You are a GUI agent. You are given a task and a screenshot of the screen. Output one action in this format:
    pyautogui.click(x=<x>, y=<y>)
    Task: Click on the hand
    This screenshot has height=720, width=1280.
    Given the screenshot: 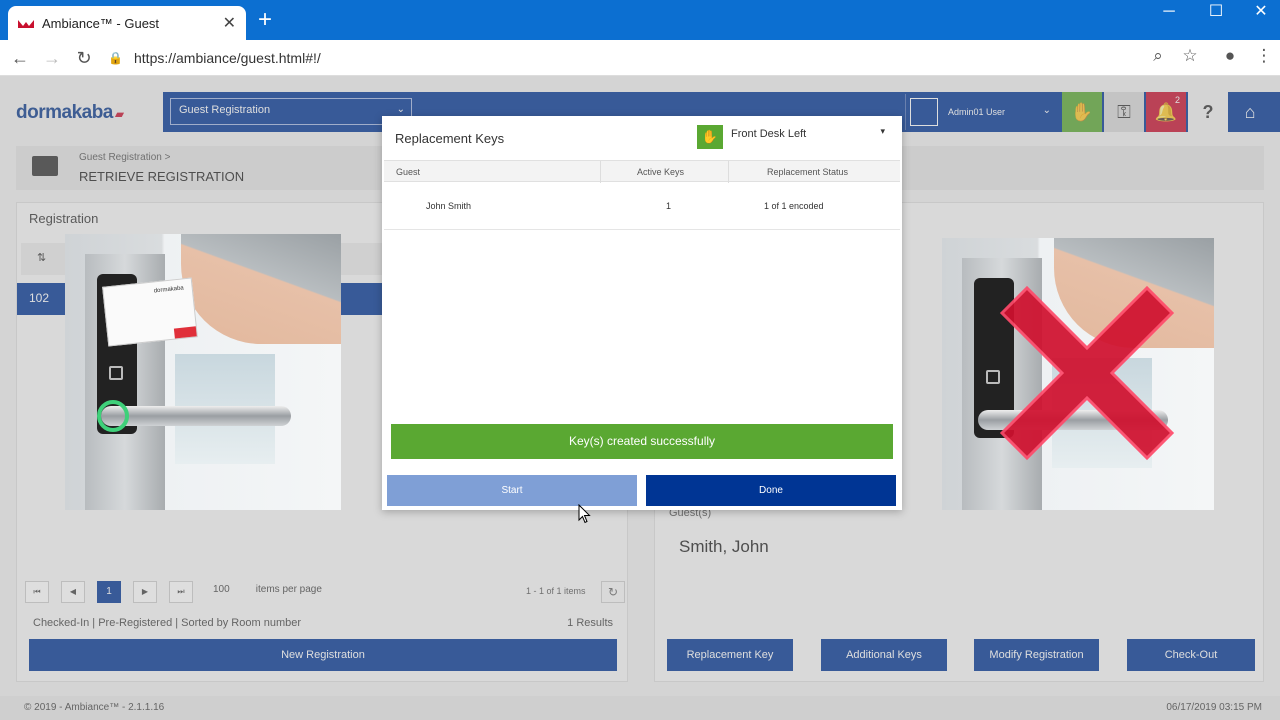 What is the action you would take?
    pyautogui.click(x=261, y=289)
    